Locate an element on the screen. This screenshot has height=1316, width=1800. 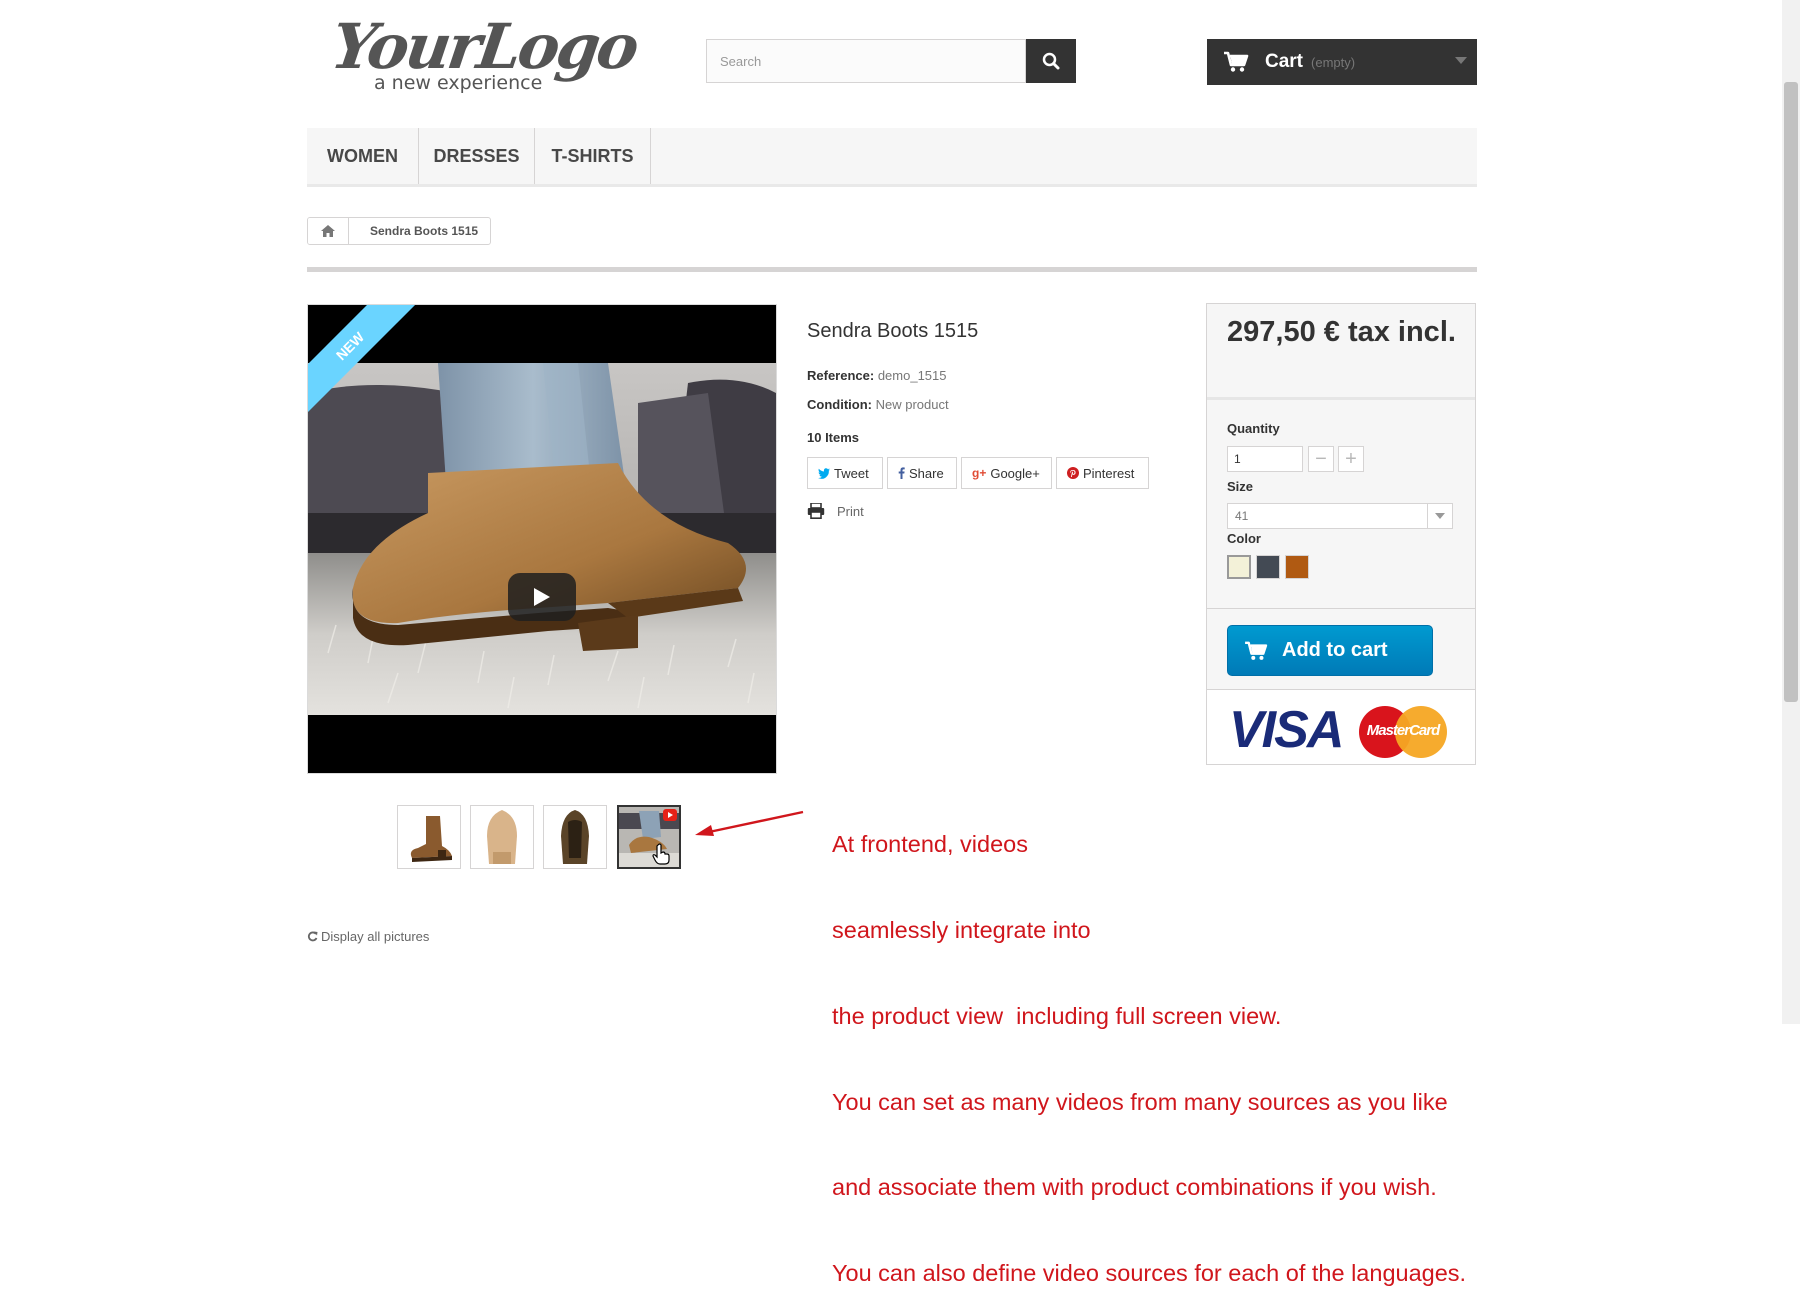
thumbnail-boot-top is located at coordinates (575, 837).